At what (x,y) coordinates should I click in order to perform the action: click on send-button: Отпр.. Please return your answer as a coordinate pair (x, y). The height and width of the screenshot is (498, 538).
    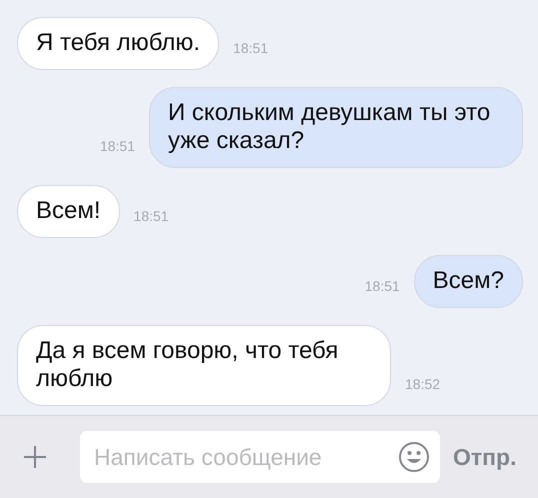
    Looking at the image, I should click on (484, 457).